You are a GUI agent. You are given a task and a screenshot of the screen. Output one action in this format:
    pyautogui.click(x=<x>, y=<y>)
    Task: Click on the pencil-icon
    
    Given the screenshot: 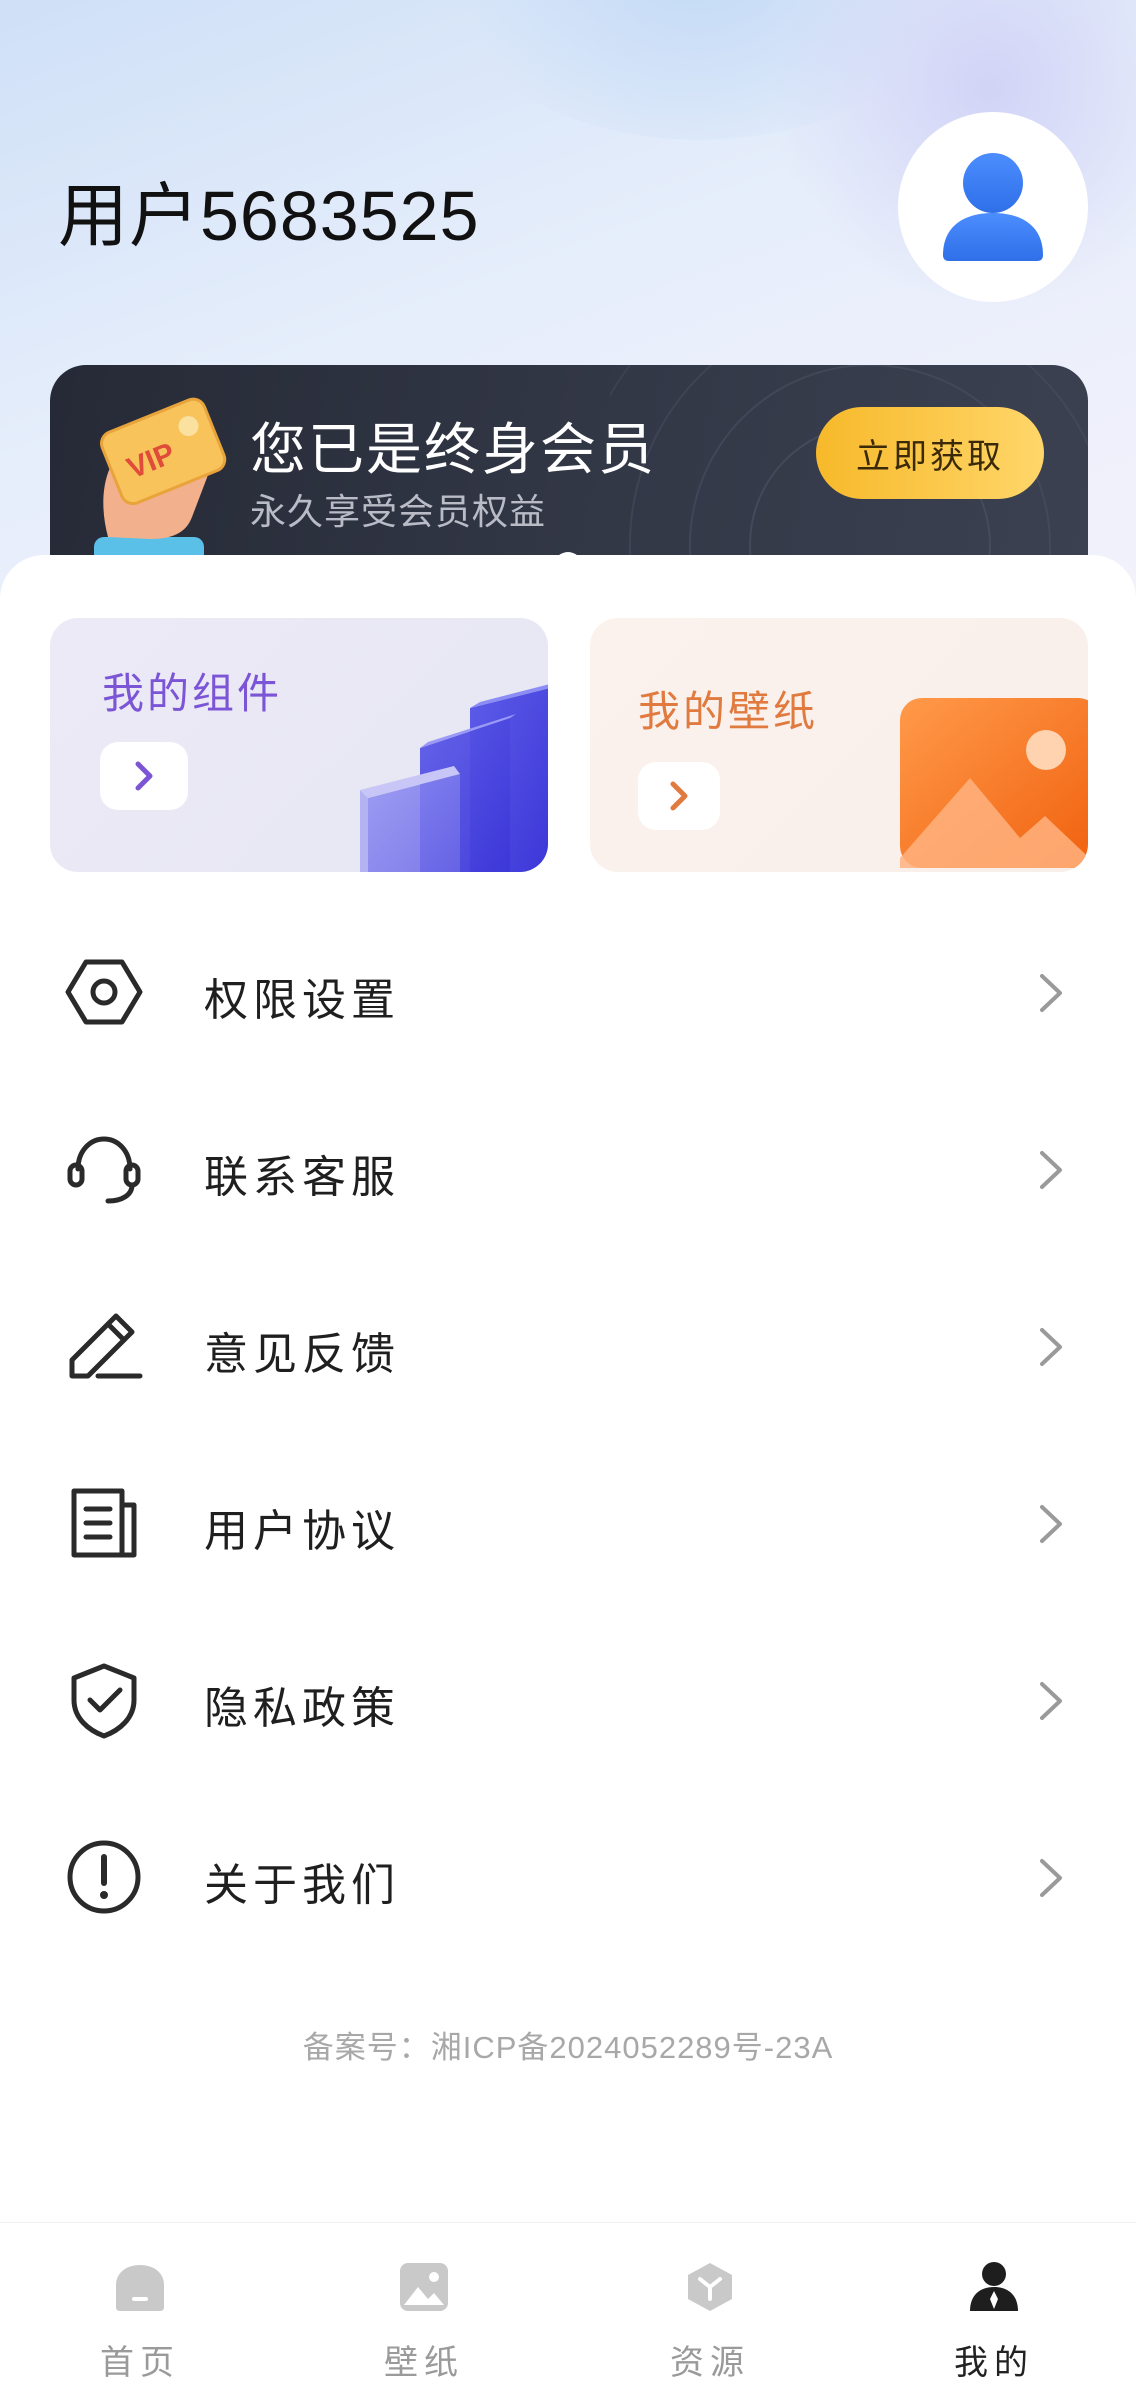 What is the action you would take?
    pyautogui.click(x=106, y=1346)
    